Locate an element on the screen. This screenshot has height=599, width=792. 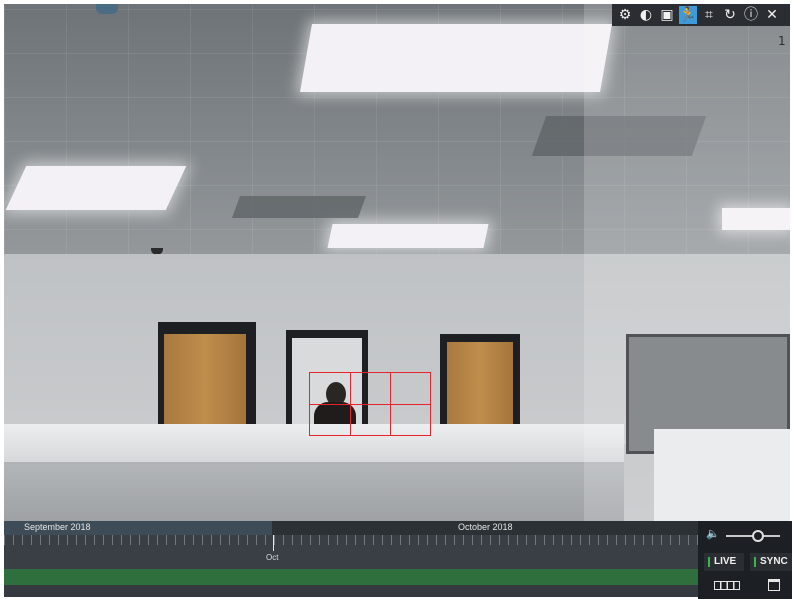
playback-controls: 🔈 LIVE SYNC is located at coordinates (745, 560).